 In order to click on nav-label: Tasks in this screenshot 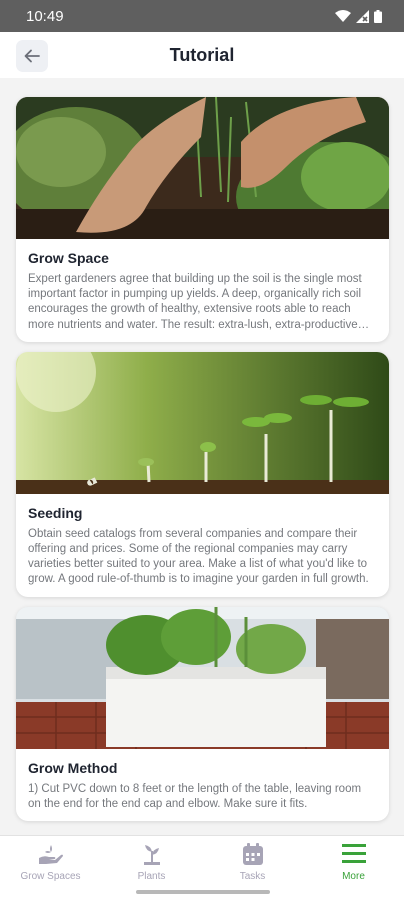, I will do `click(252, 876)`.